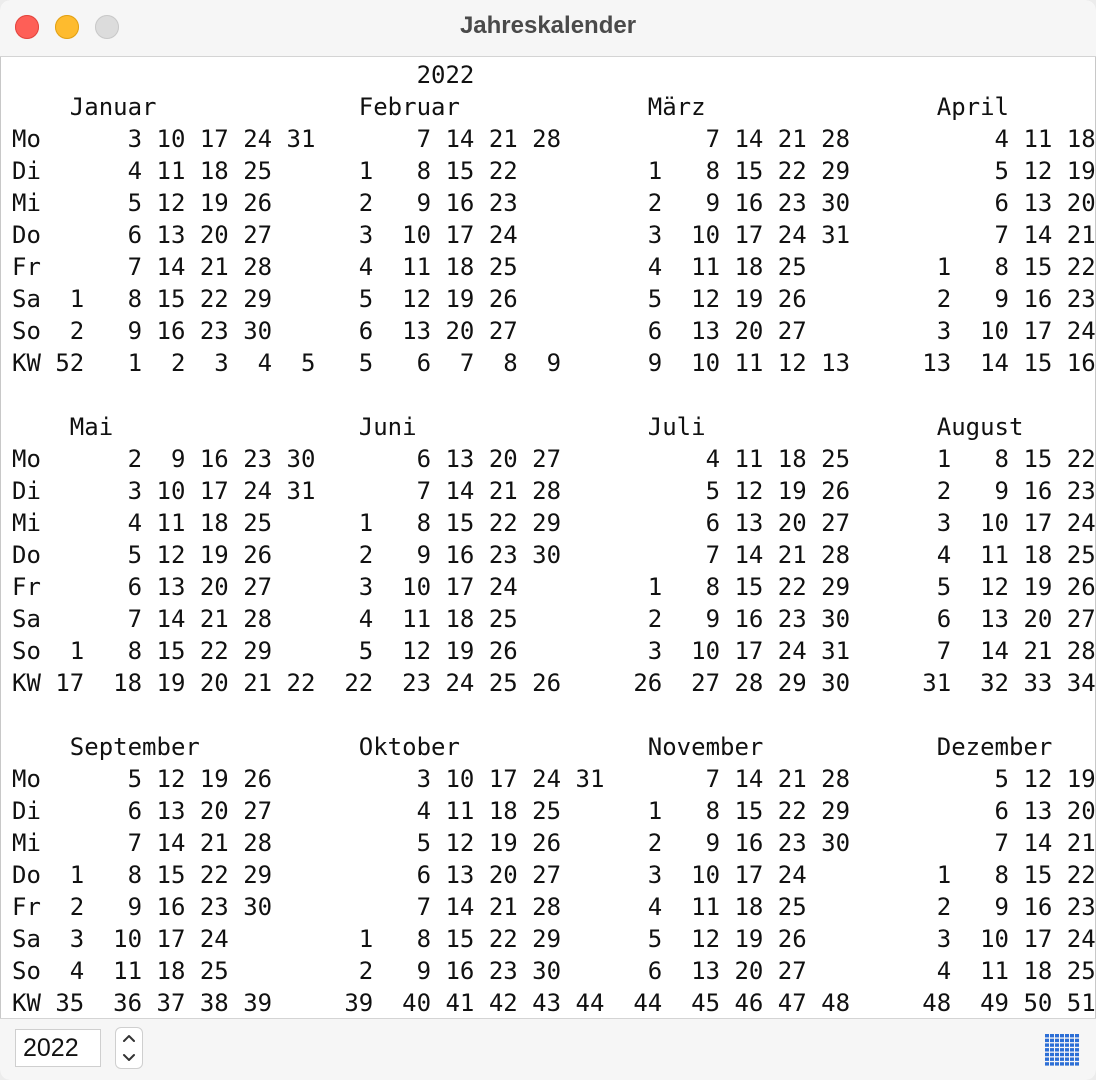 The width and height of the screenshot is (1096, 1080). What do you see at coordinates (58, 1048) in the screenshot?
I see `year-input: 2022` at bounding box center [58, 1048].